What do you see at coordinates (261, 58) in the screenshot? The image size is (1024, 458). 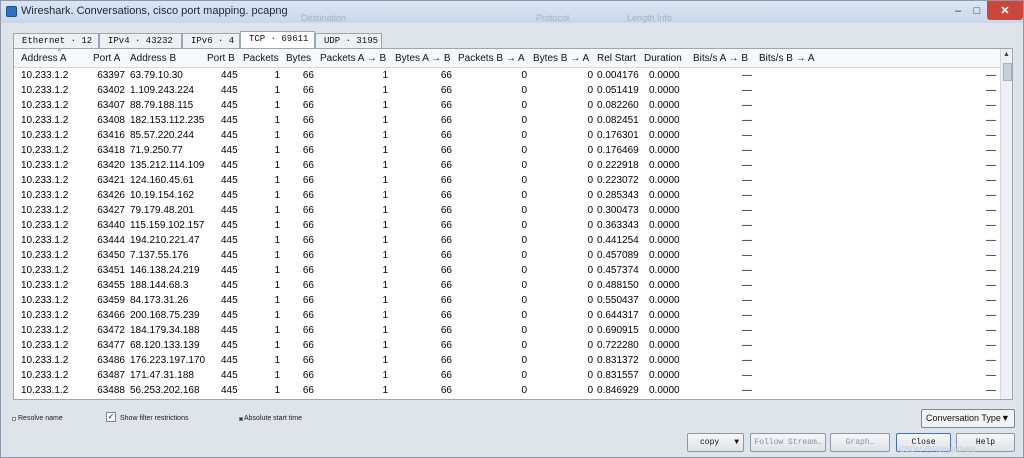 I see `column-header-packets: Packets` at bounding box center [261, 58].